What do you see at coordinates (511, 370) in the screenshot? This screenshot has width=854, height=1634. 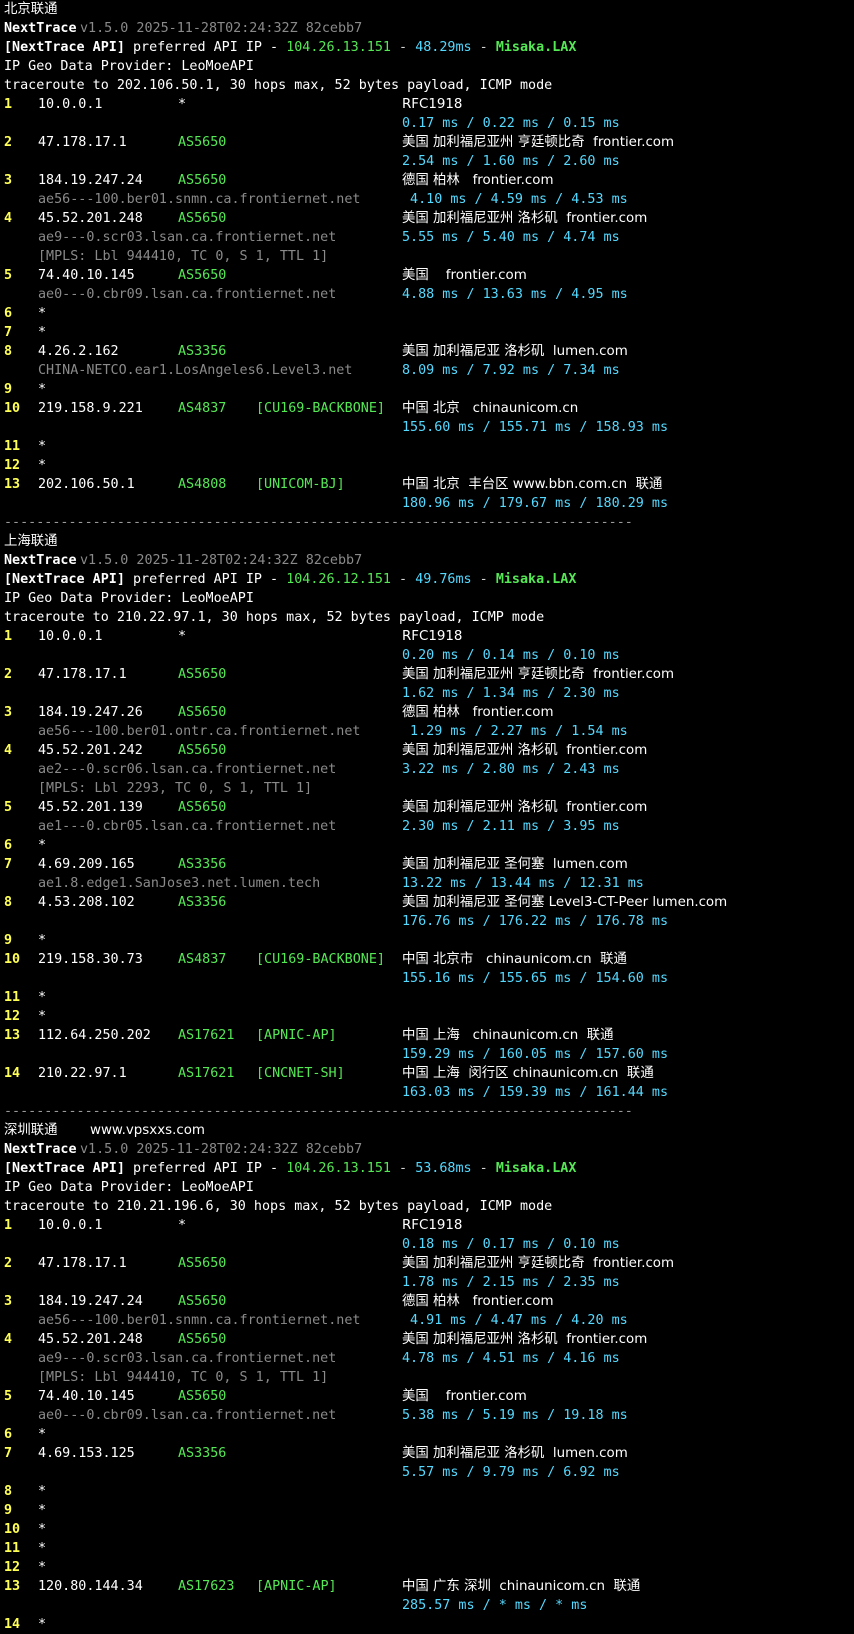 I see `hop-rtt: 8.09 ms / 7.92 ms / 7.34 ms` at bounding box center [511, 370].